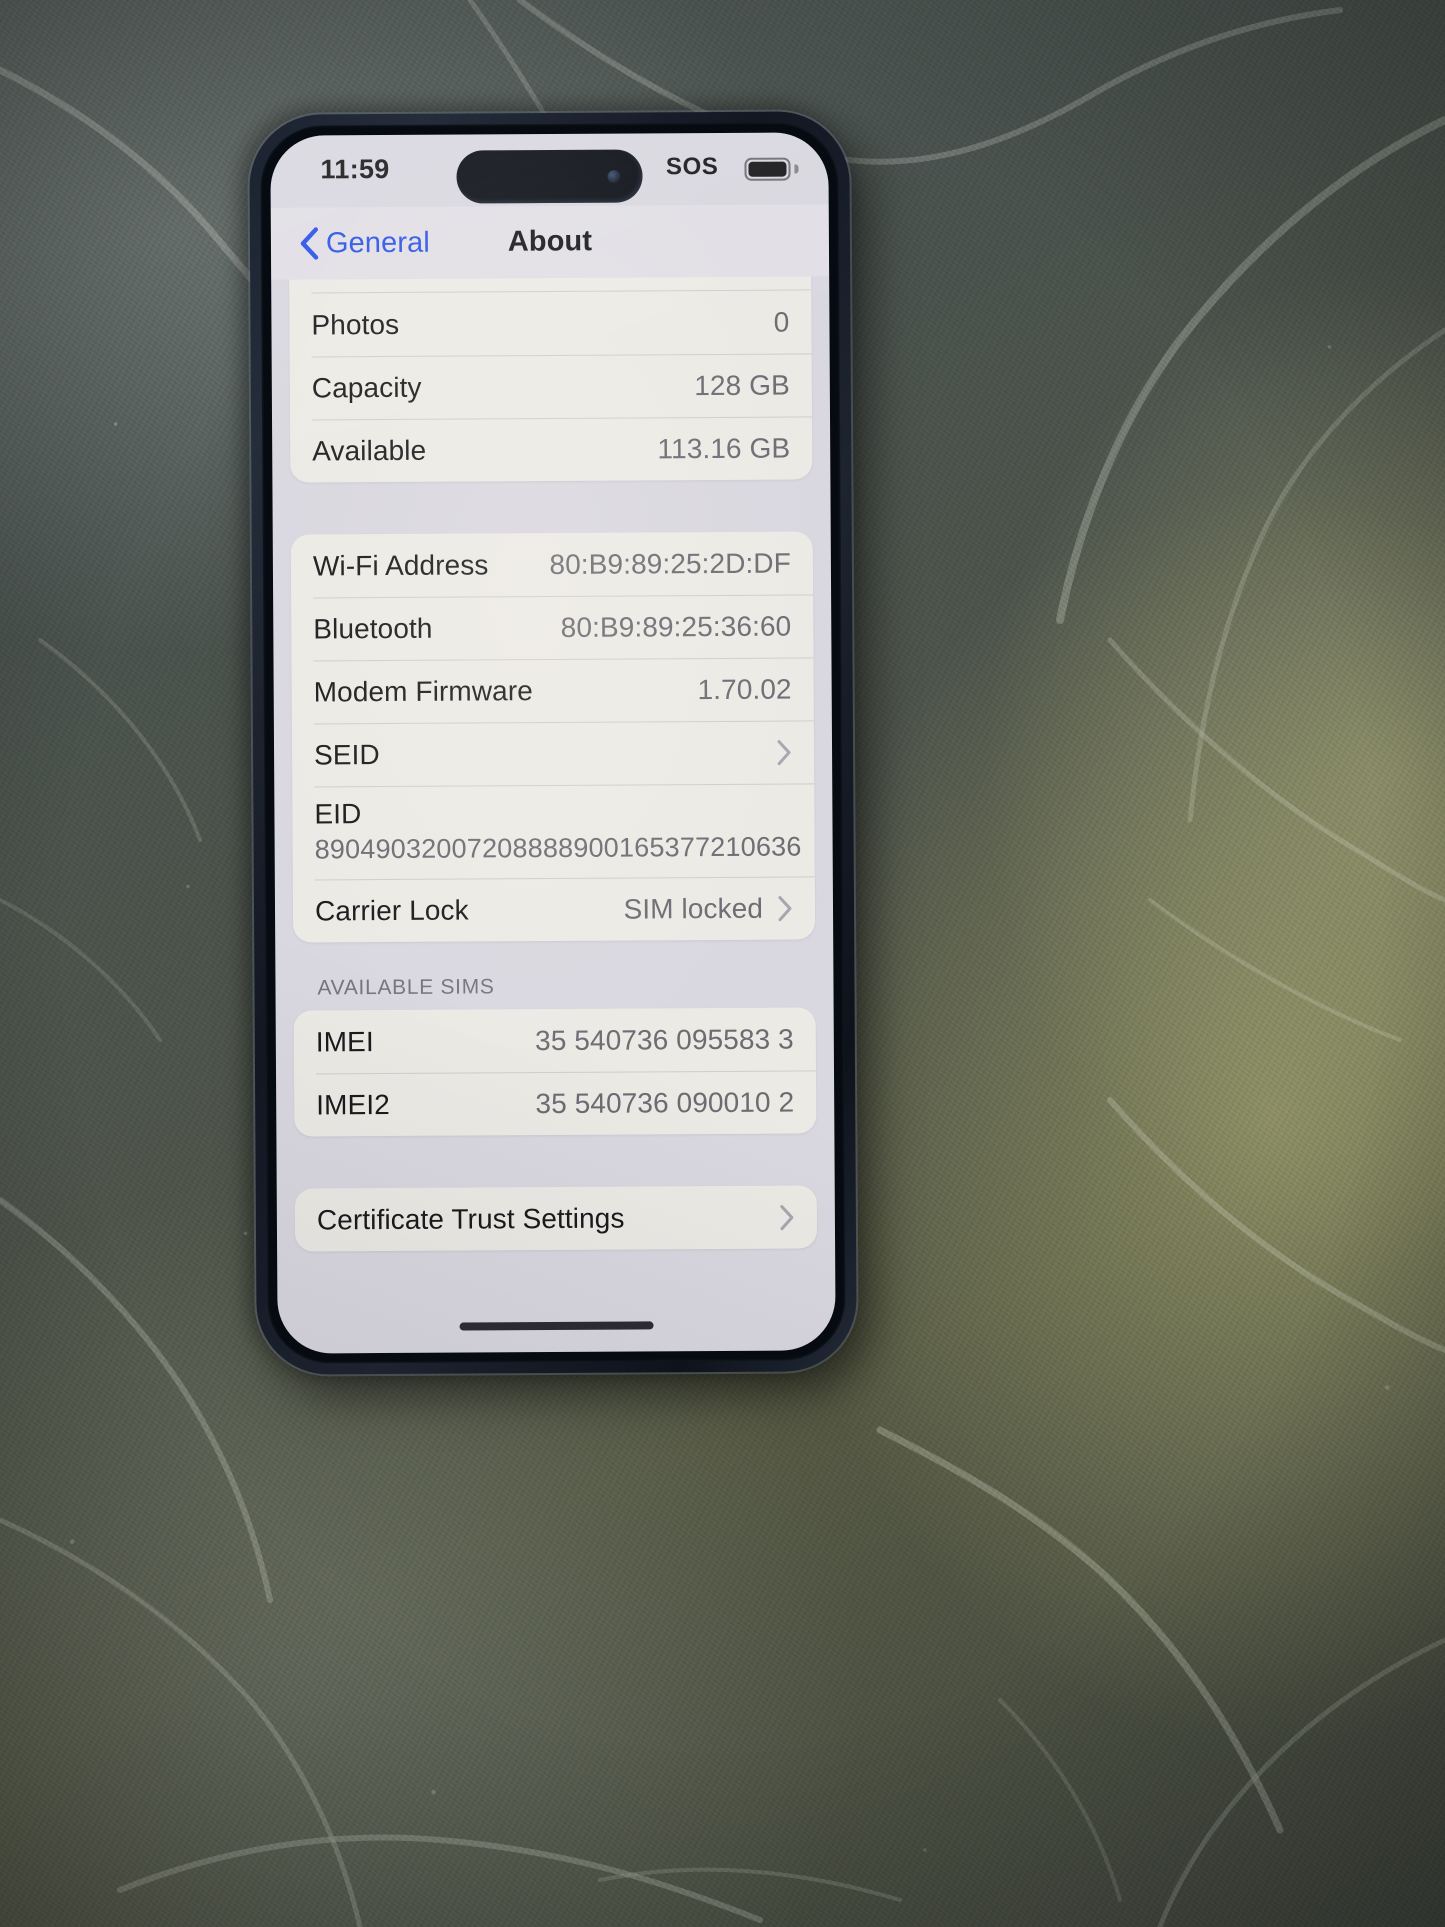  I want to click on row-value: 0, so click(781, 322).